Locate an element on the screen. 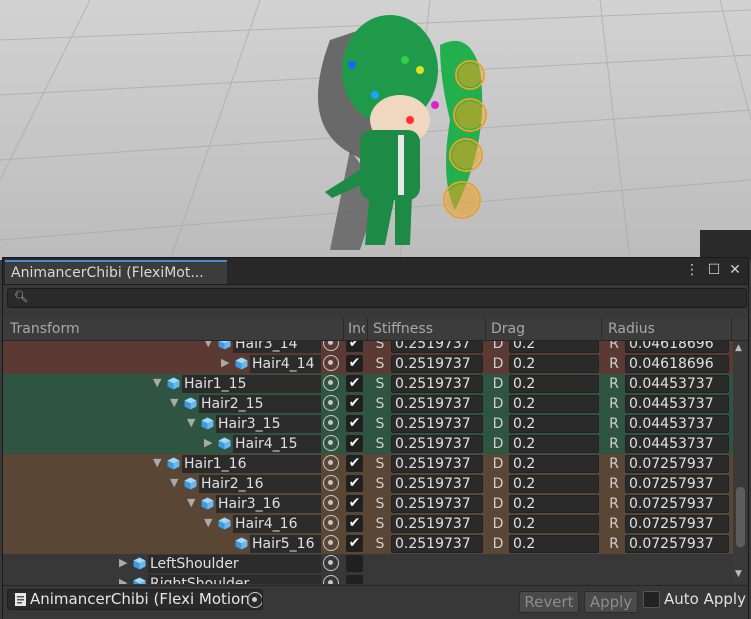 The width and height of the screenshot is (751, 619). column-drag: Drag is located at coordinates (546, 329).